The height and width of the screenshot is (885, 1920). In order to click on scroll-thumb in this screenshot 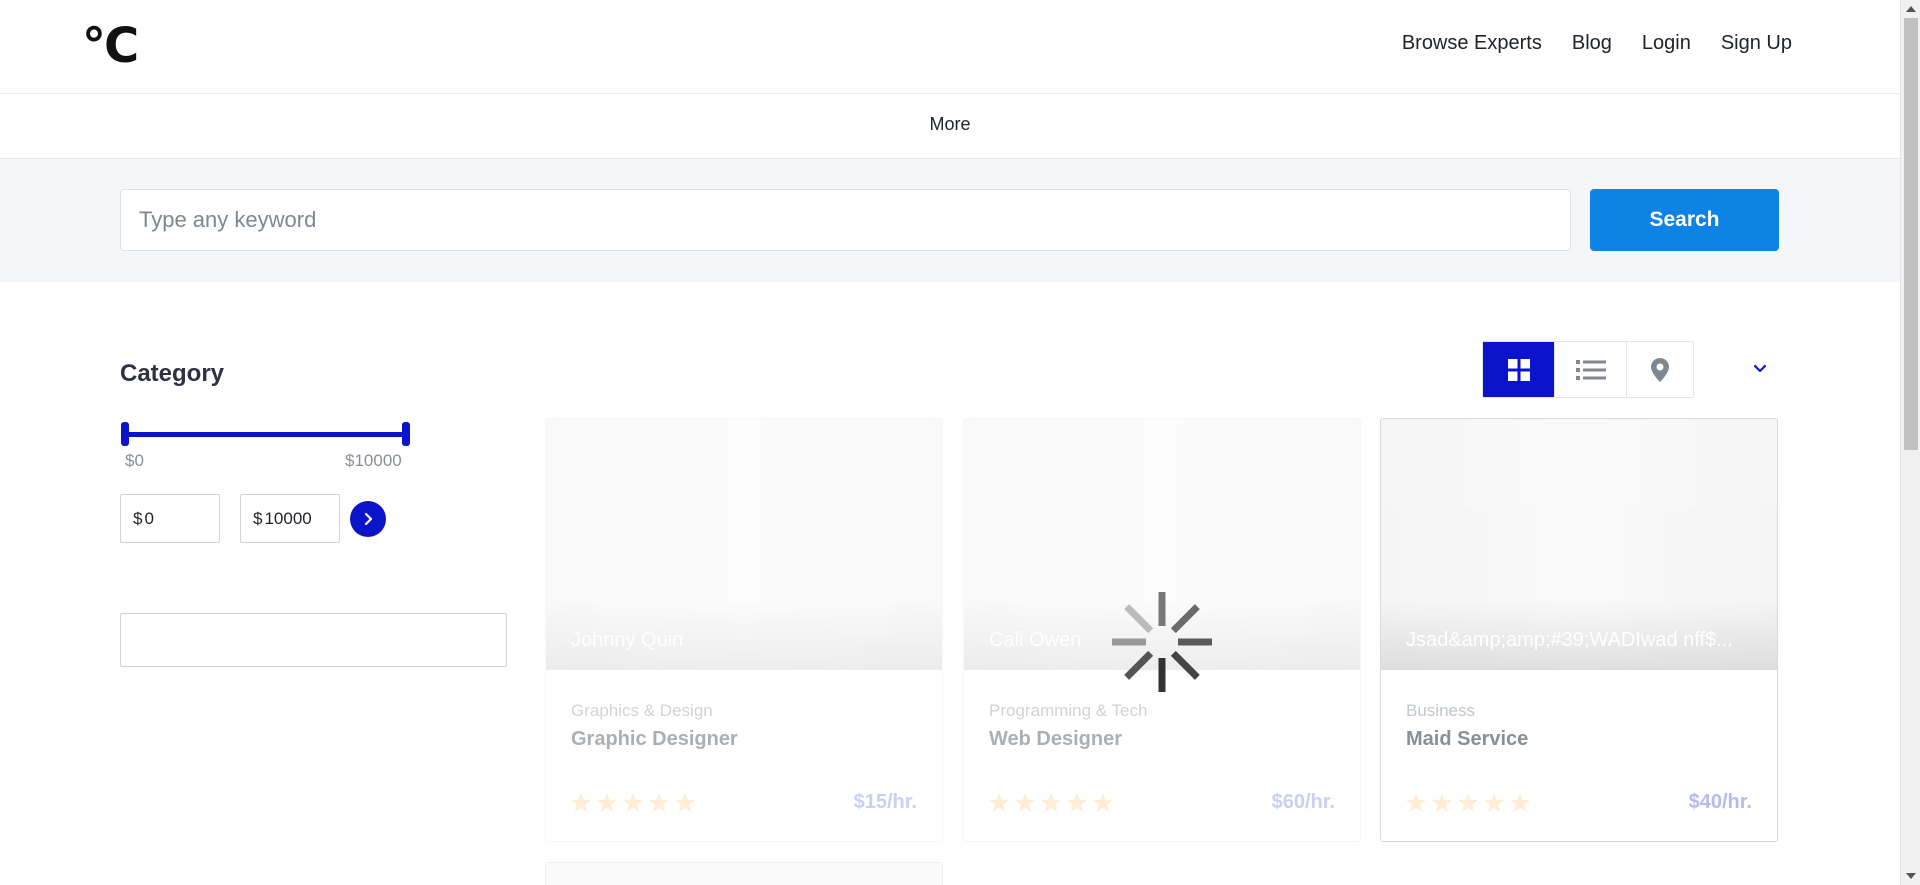, I will do `click(1911, 234)`.